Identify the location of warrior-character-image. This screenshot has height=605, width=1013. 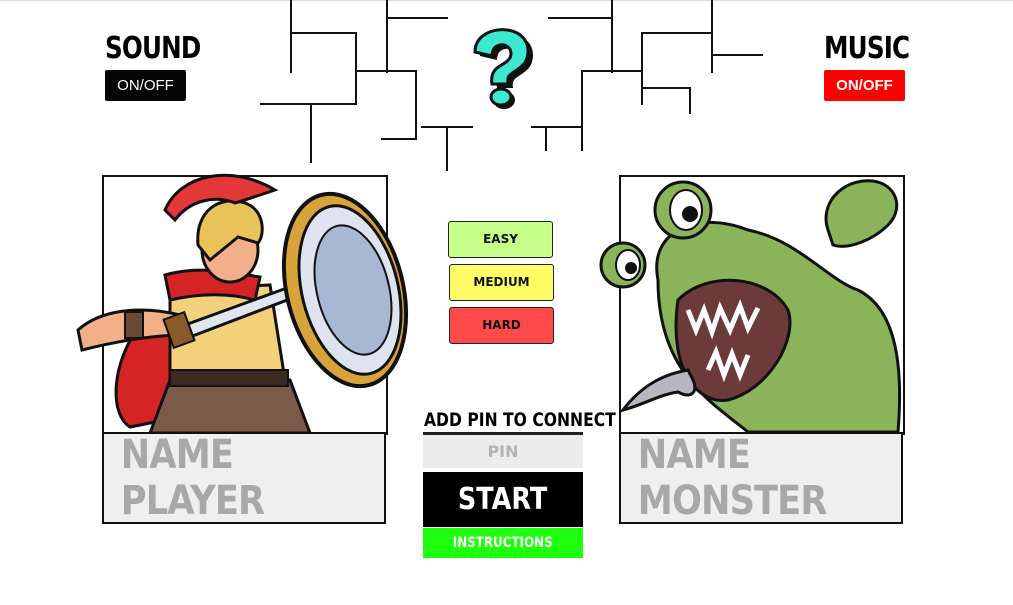
(242, 304).